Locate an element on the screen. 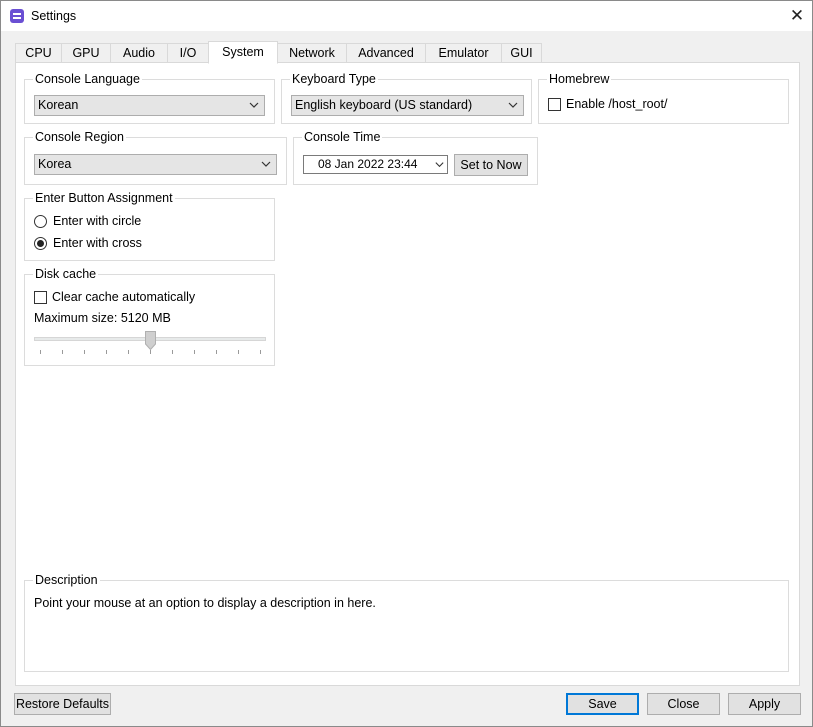 This screenshot has width=813, height=727. console-region-title: Console Region is located at coordinates (79, 137).